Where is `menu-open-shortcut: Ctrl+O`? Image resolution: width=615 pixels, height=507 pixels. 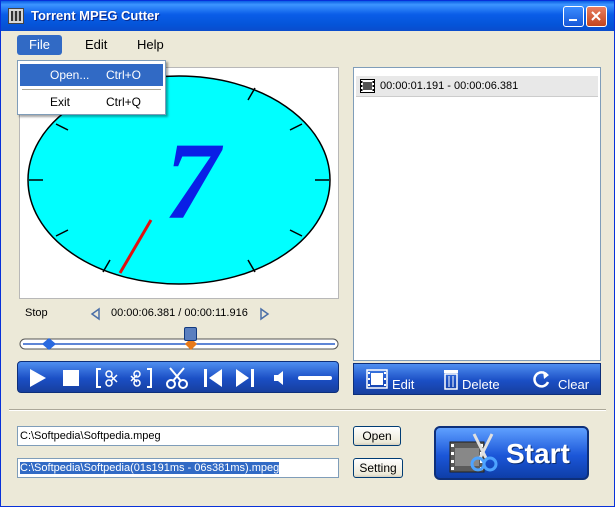
menu-open-shortcut: Ctrl+O is located at coordinates (124, 75).